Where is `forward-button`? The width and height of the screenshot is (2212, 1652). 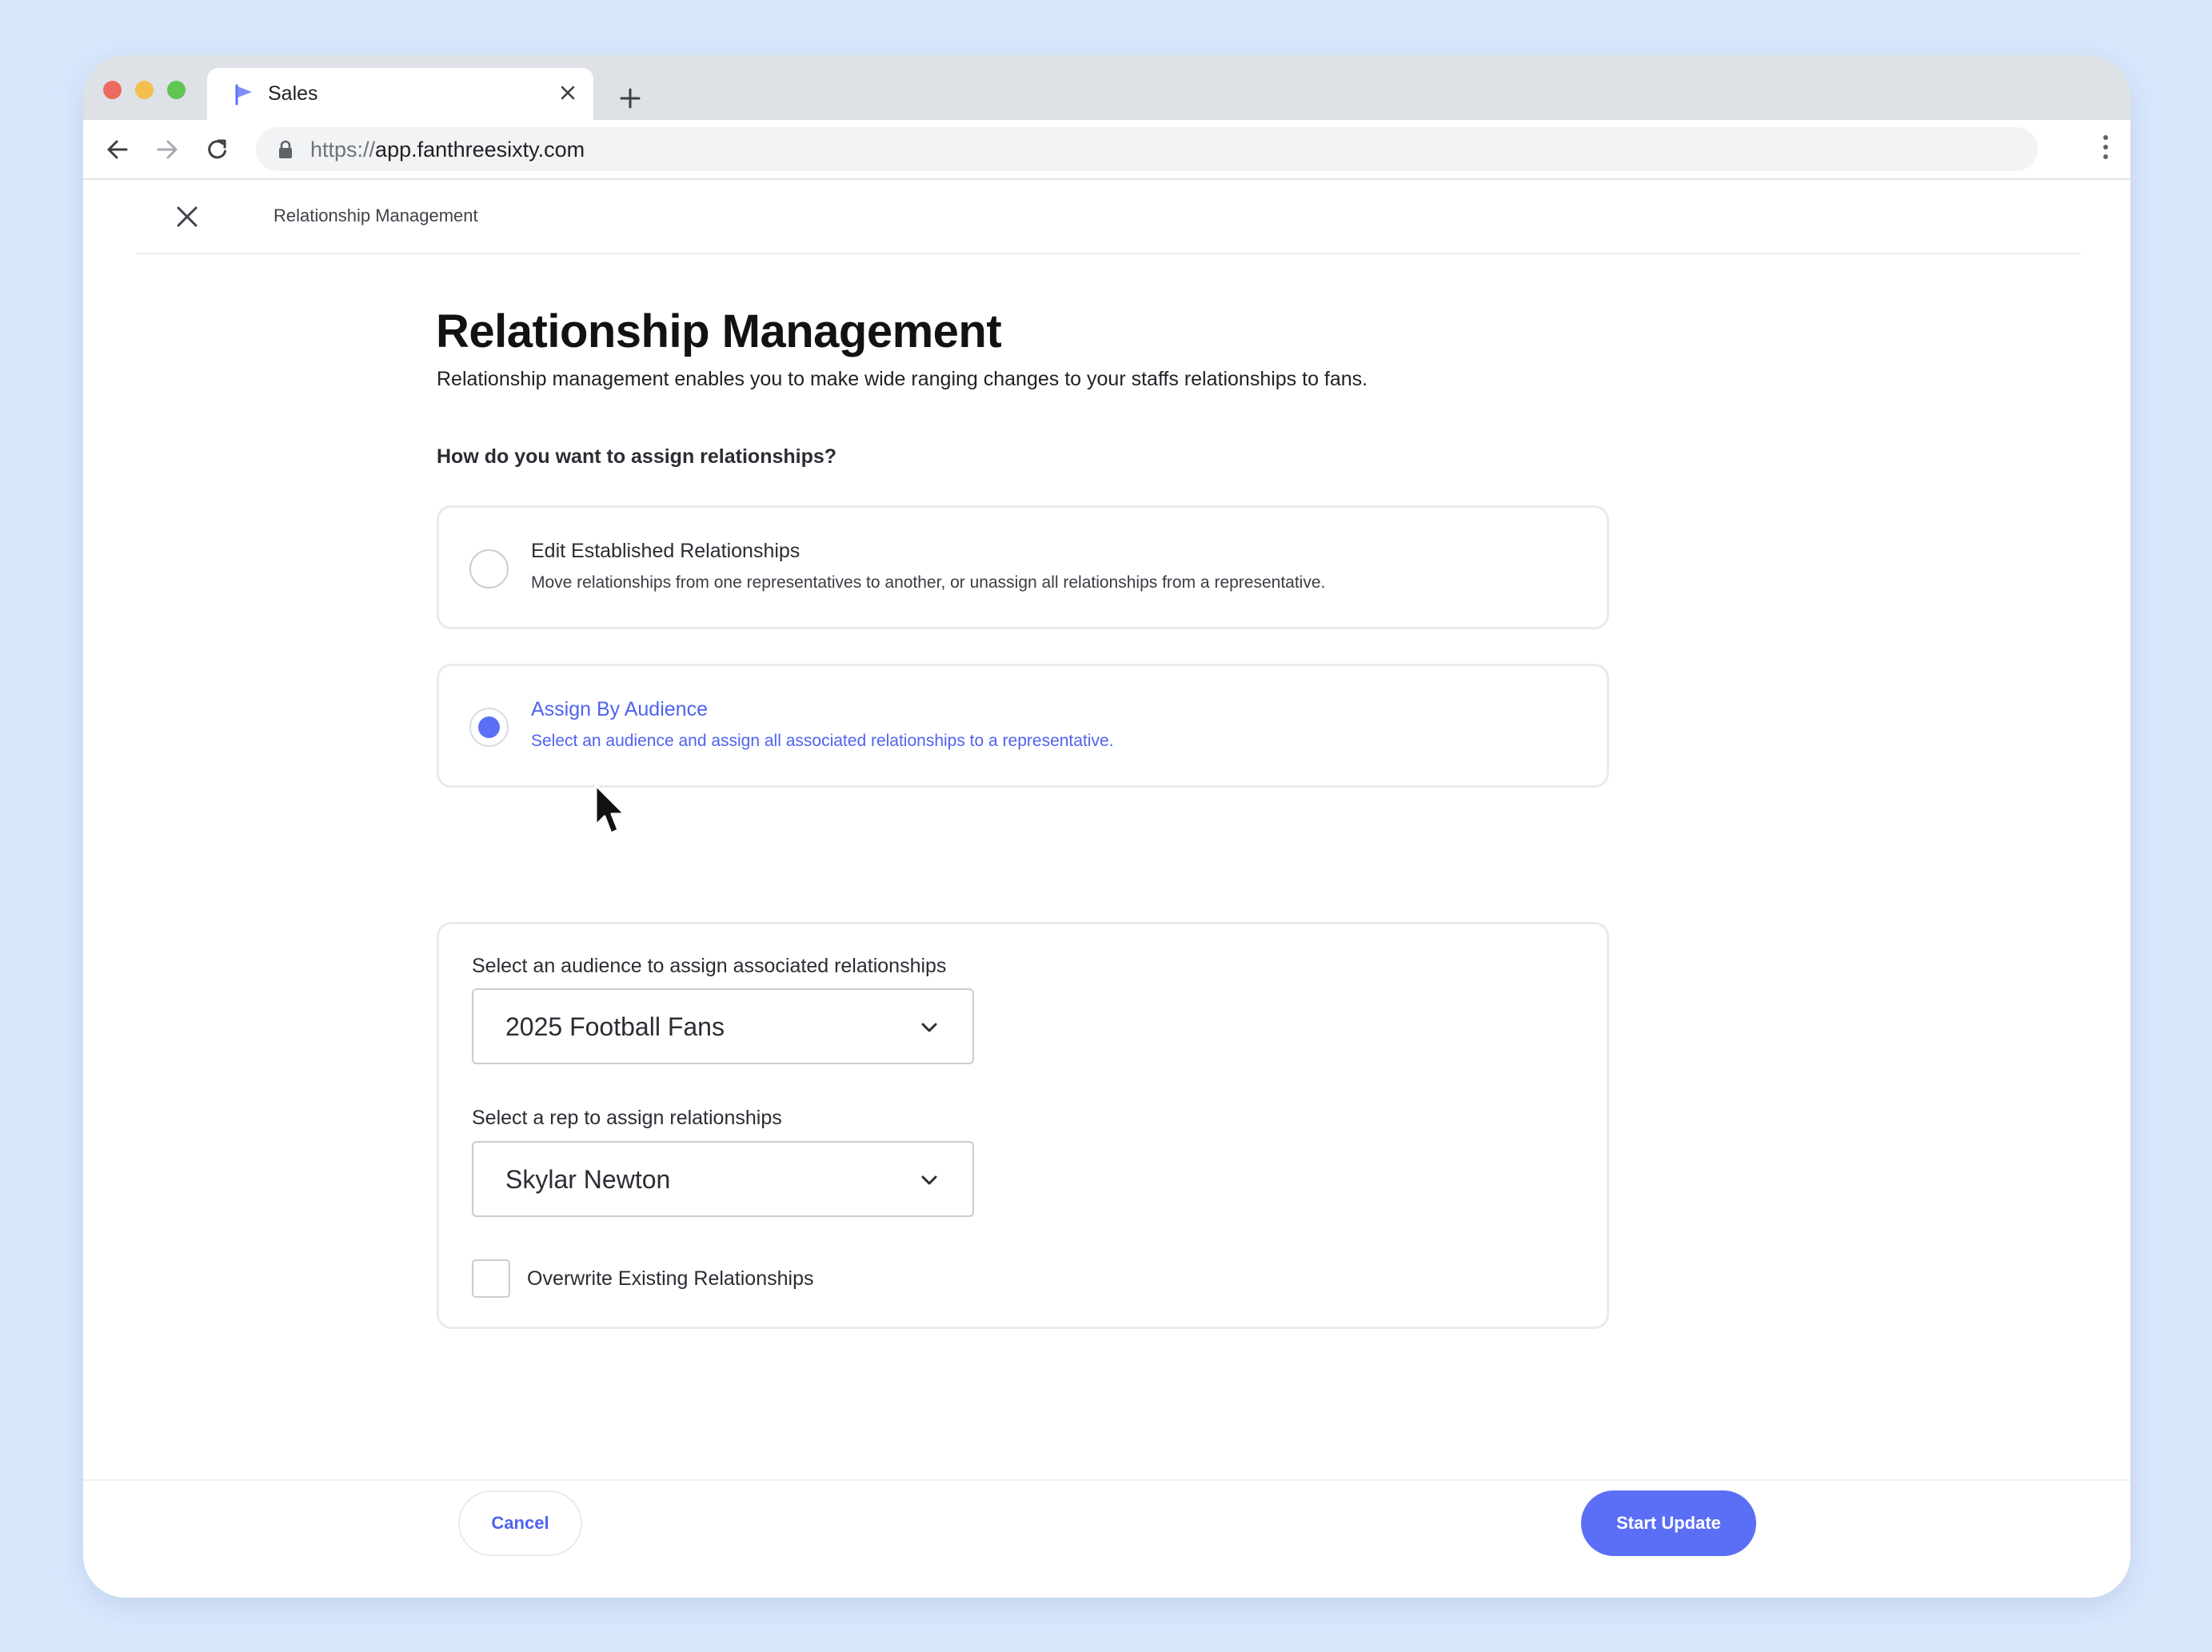 forward-button is located at coordinates (167, 149).